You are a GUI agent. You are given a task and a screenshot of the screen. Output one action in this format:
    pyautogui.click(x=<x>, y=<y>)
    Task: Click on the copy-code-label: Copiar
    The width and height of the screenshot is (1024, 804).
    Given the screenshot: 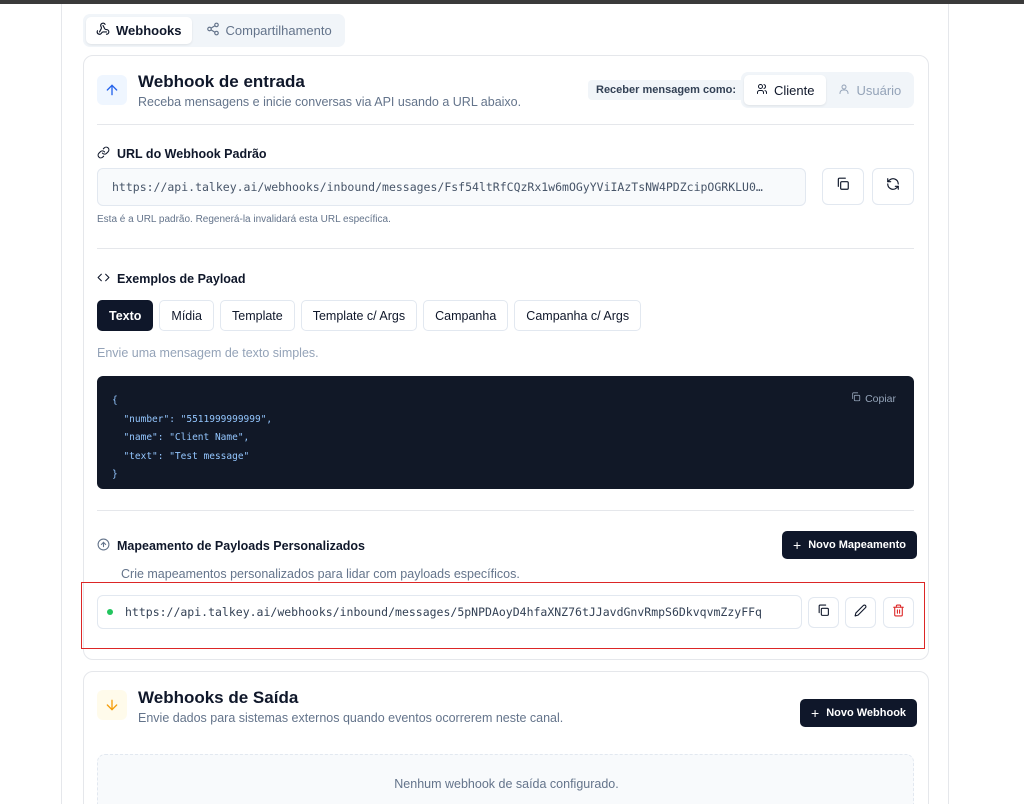 What is the action you would take?
    pyautogui.click(x=880, y=399)
    